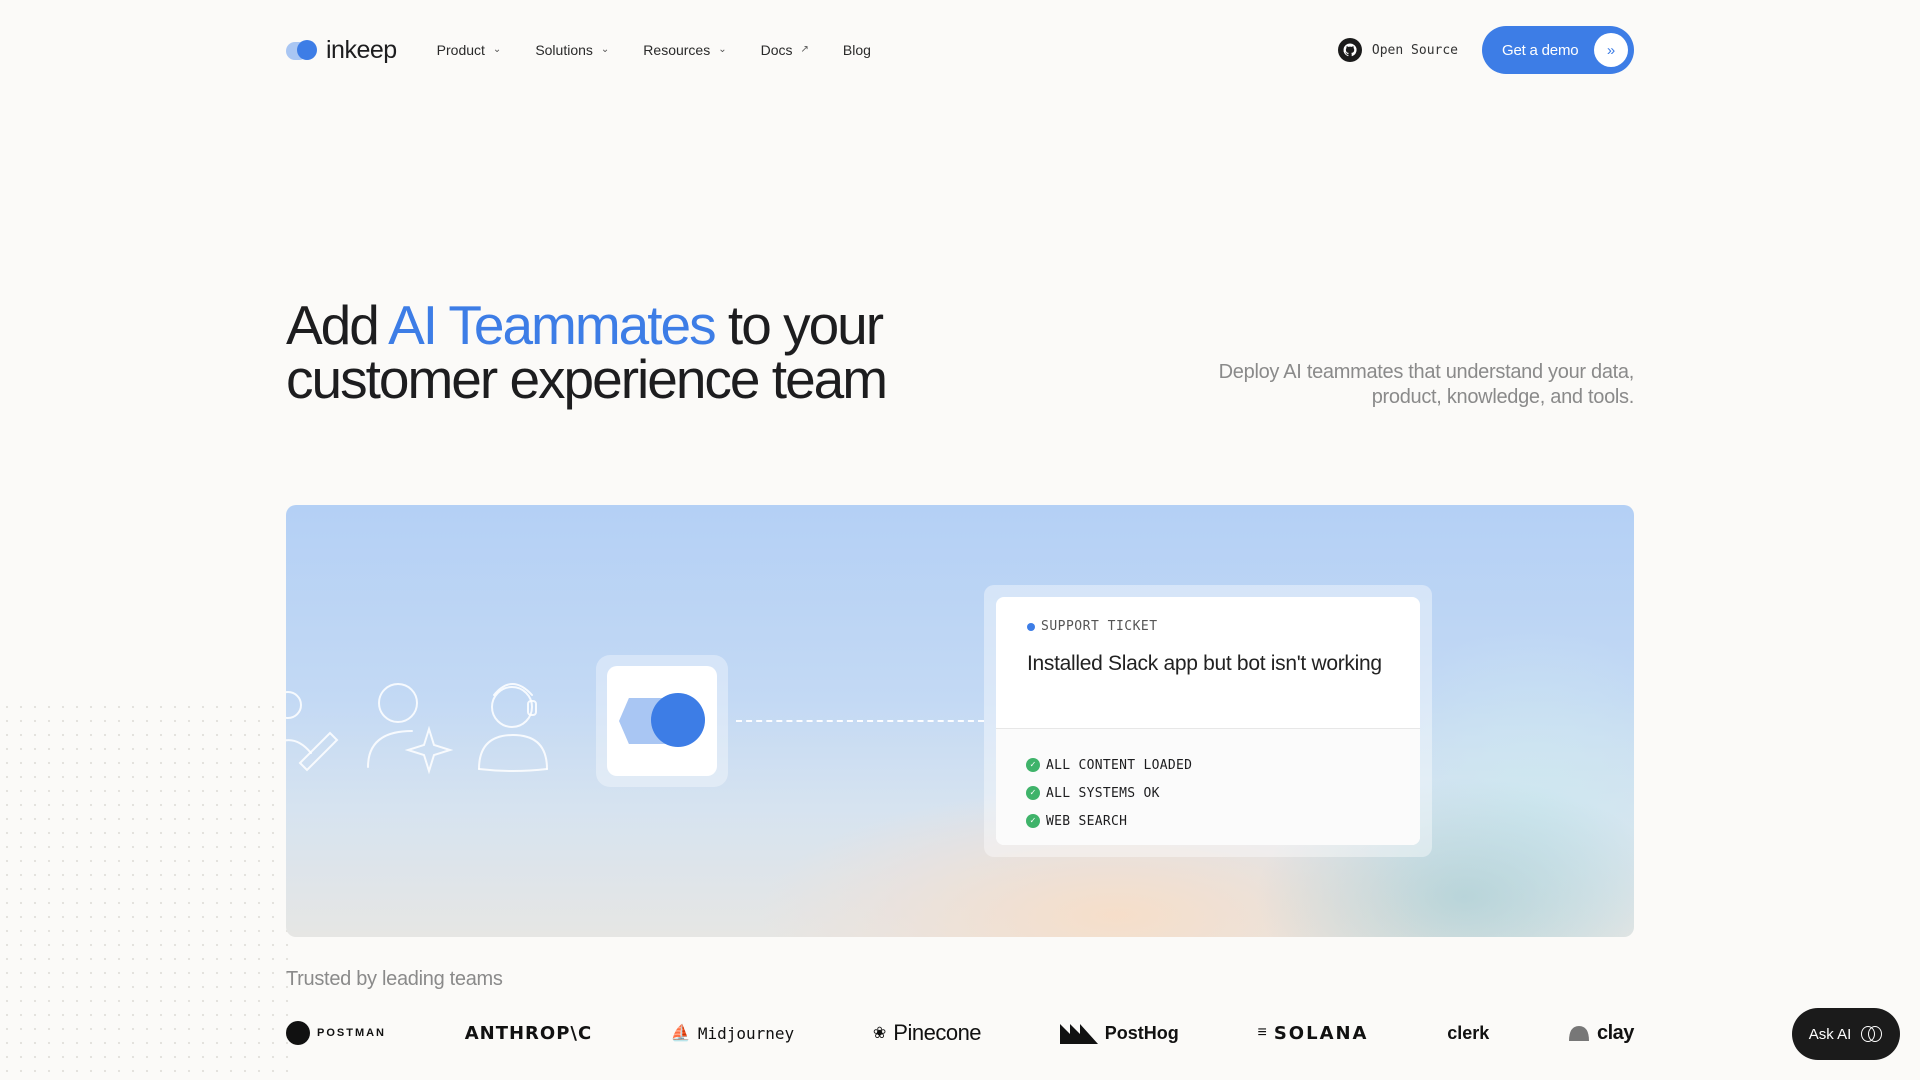 Image resolution: width=1920 pixels, height=1080 pixels. I want to click on arrow-up-right-icon: ↗, so click(804, 49).